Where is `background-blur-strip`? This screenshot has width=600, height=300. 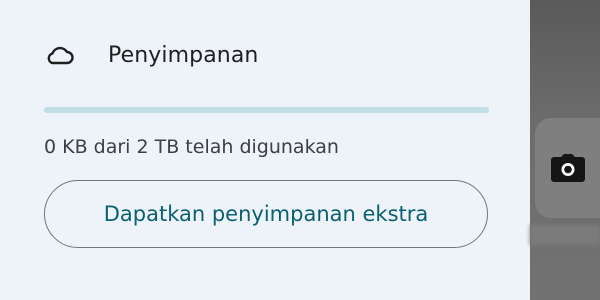 background-blur-strip is located at coordinates (565, 235).